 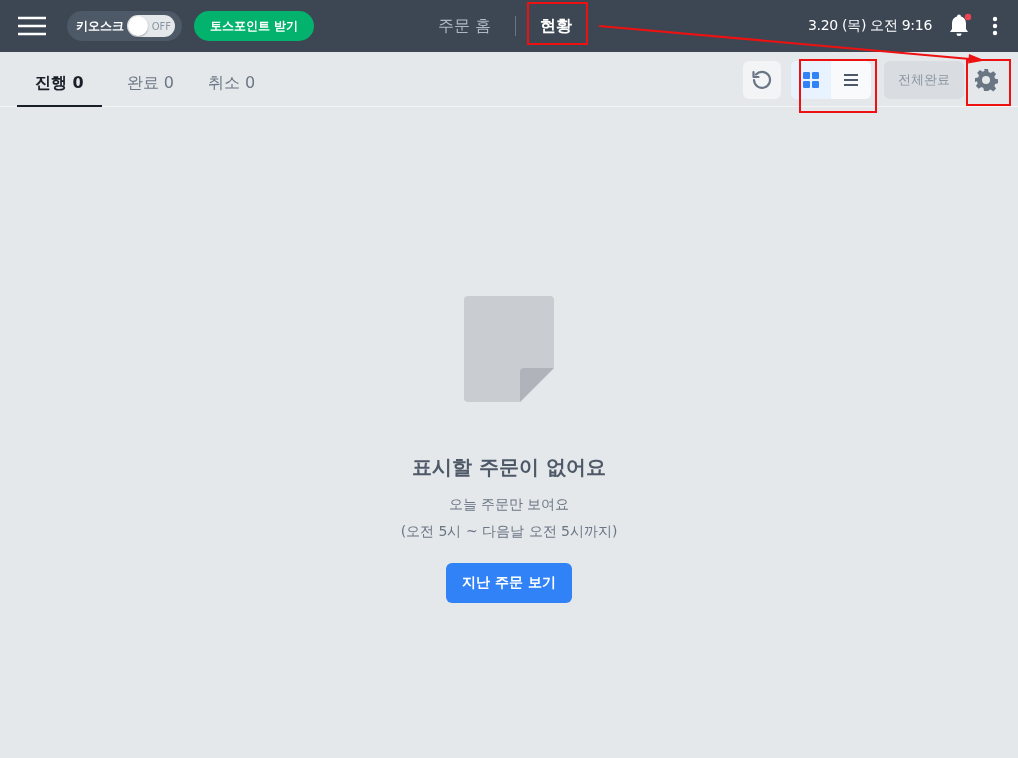 I want to click on nav-link: 현황, so click(x=556, y=26).